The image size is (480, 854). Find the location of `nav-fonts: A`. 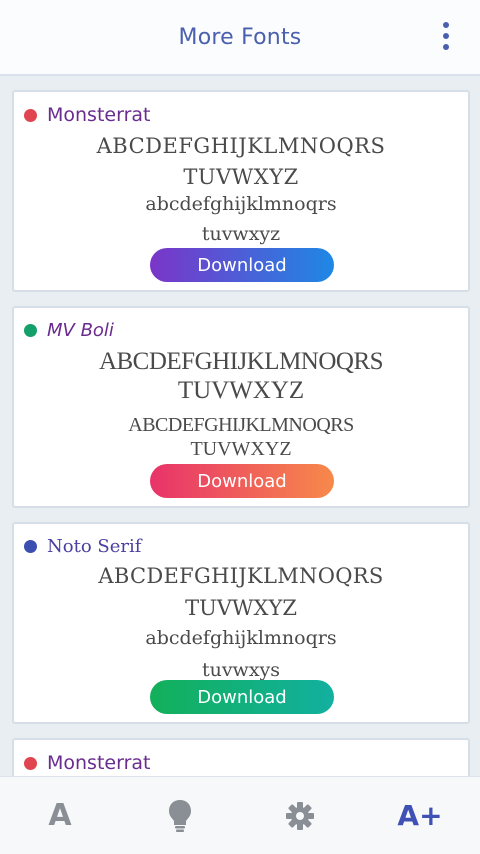

nav-fonts: A is located at coordinates (60, 815).